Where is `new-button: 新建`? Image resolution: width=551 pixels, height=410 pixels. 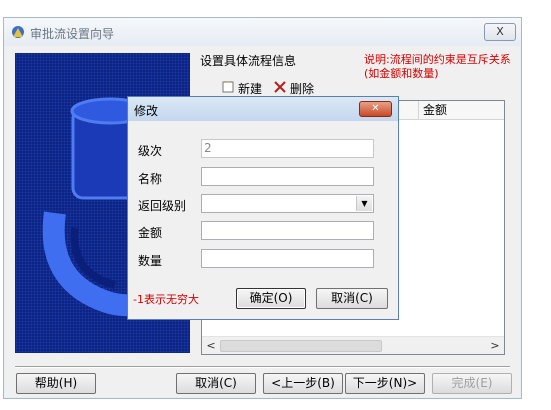 new-button: 新建 is located at coordinates (242, 88).